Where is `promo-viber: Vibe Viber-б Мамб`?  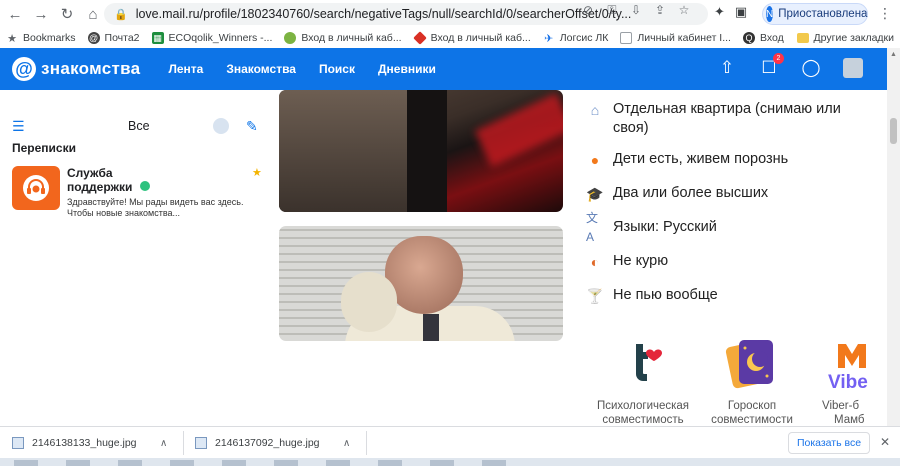
promo-viber: Vibe Viber-б Мамб is located at coordinates (853, 381).